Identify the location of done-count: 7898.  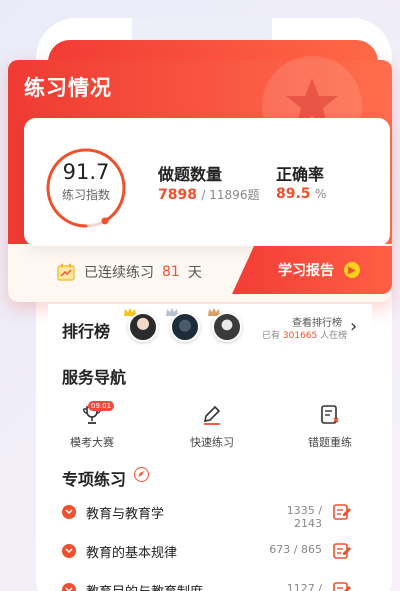
(177, 195).